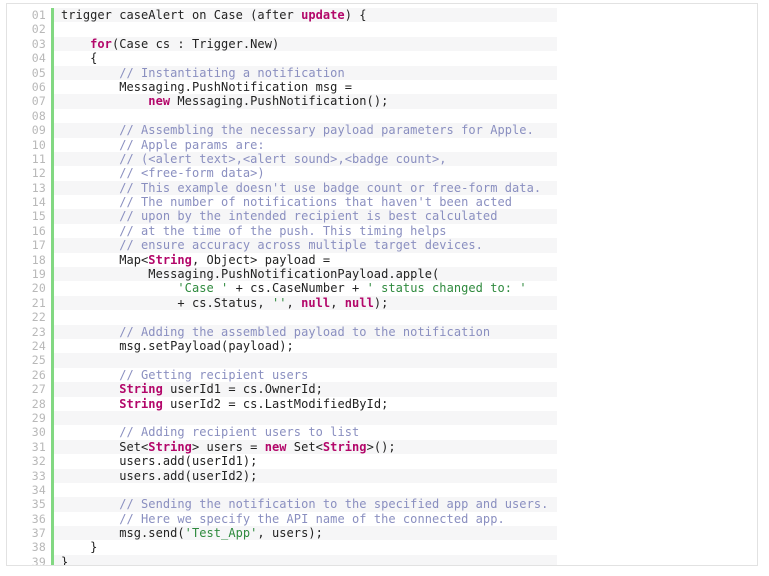 This screenshot has height=576, width=769. Describe the element at coordinates (405, 44) in the screenshot. I see `code-line: for(Case cs : Trigger.New)` at that location.